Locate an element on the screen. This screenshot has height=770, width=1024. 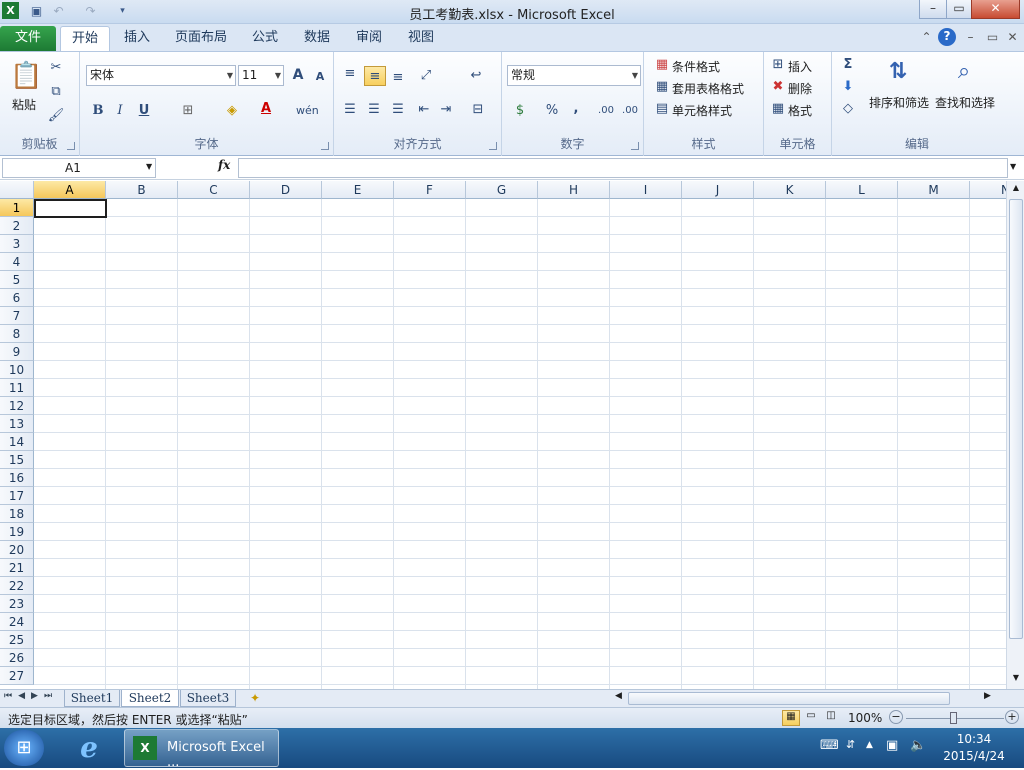
conditional-format-icon: ▦ is located at coordinates (662, 65).